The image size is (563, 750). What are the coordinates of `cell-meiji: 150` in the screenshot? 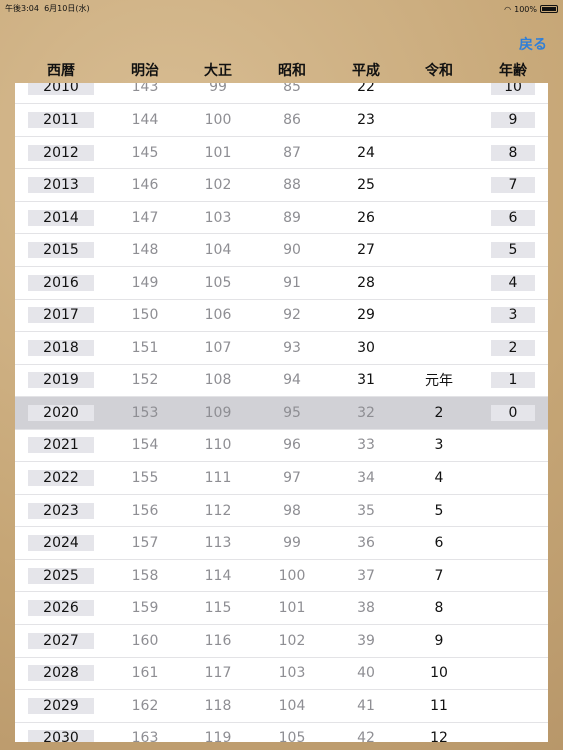 It's located at (145, 315).